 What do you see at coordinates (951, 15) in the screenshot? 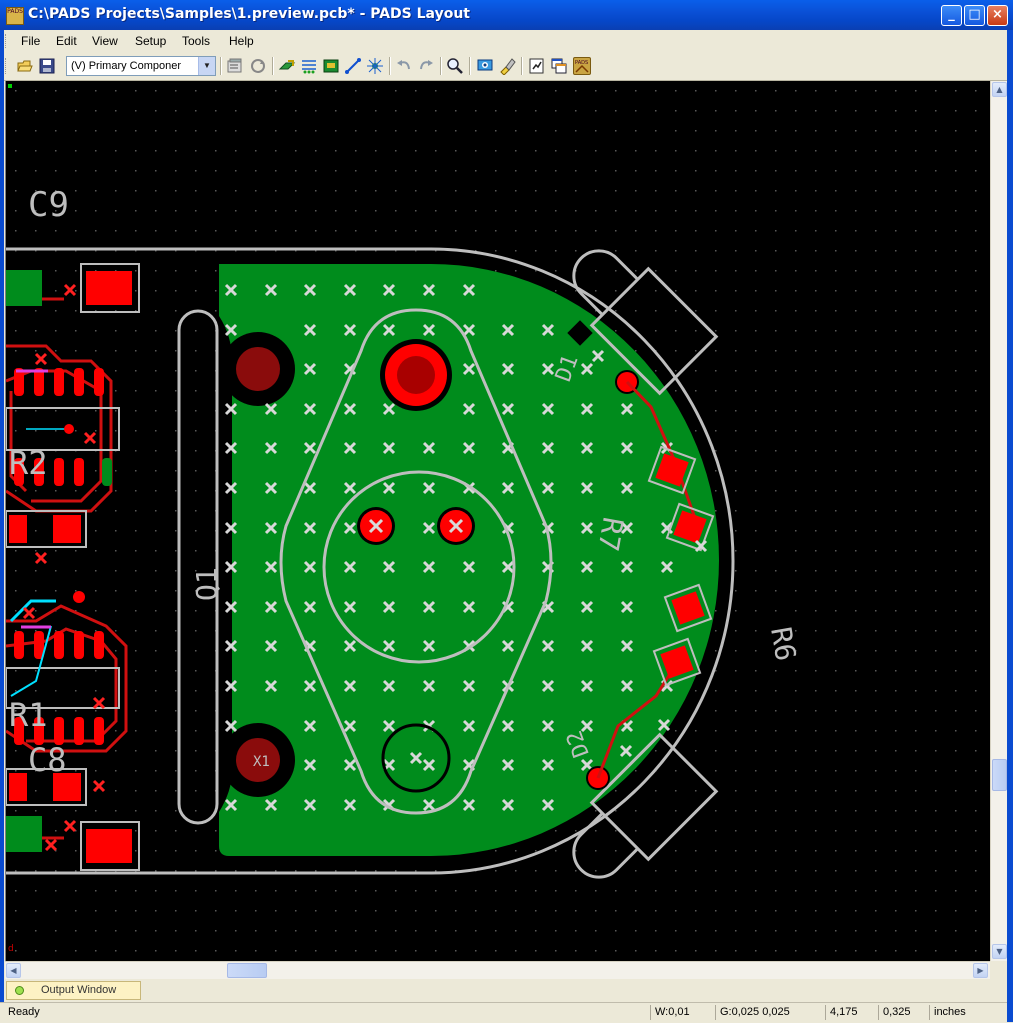
I see `minimize-button: _` at bounding box center [951, 15].